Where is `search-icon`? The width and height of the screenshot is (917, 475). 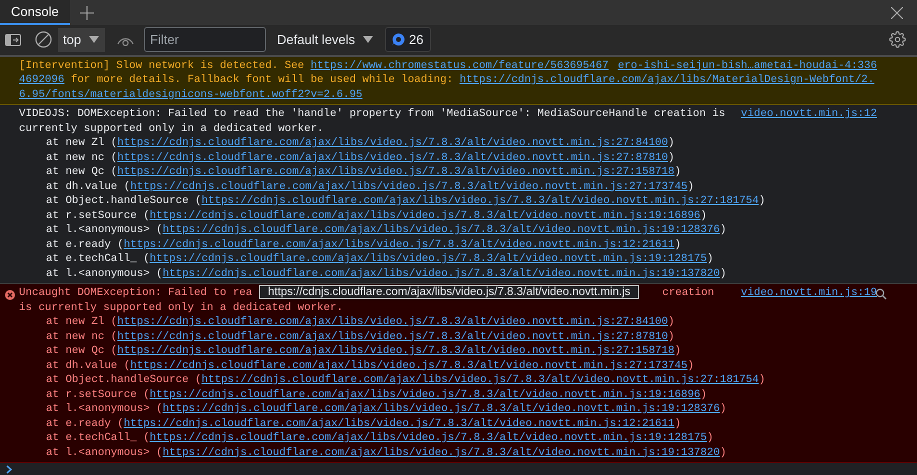 search-icon is located at coordinates (881, 294).